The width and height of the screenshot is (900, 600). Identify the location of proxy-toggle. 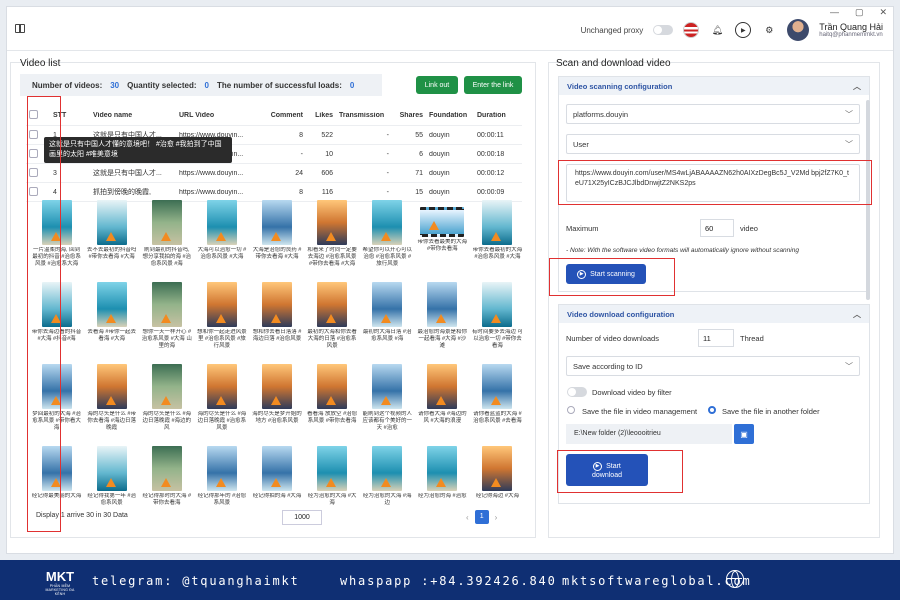
(663, 30).